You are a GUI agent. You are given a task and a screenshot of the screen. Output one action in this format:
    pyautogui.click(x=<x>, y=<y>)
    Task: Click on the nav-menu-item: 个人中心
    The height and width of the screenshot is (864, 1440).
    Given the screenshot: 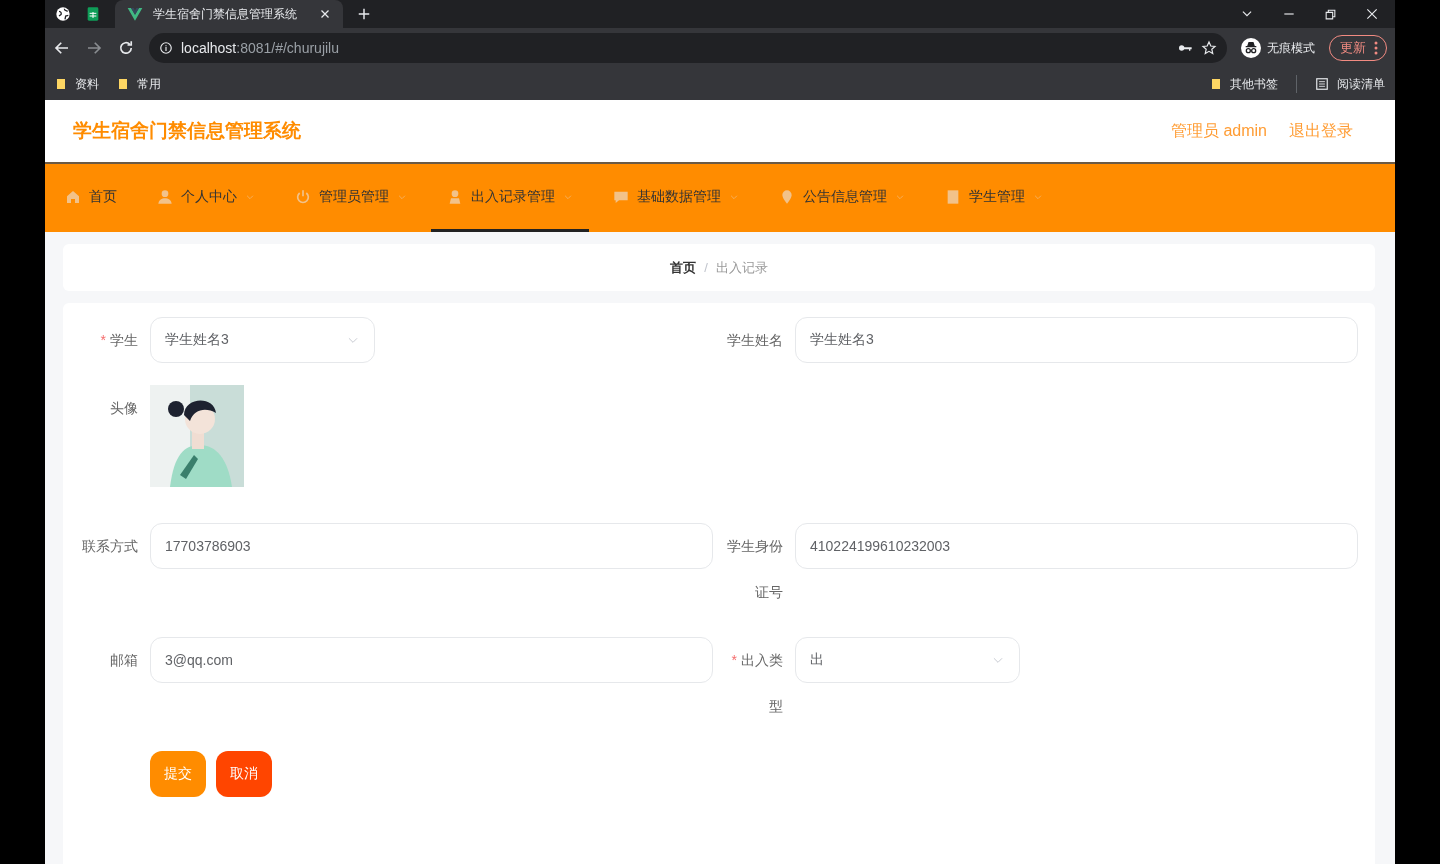 What is the action you would take?
    pyautogui.click(x=206, y=198)
    